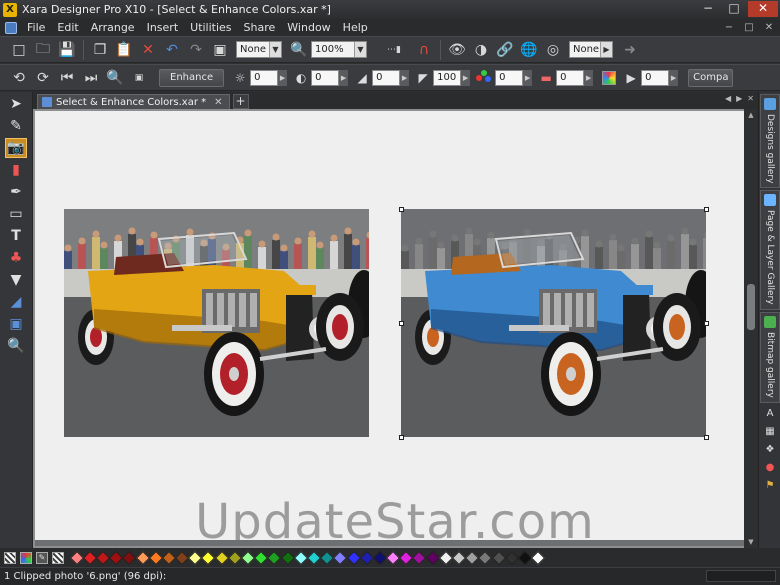 The height and width of the screenshot is (585, 780). I want to click on forward-arrow-icon: ➜, so click(630, 50).